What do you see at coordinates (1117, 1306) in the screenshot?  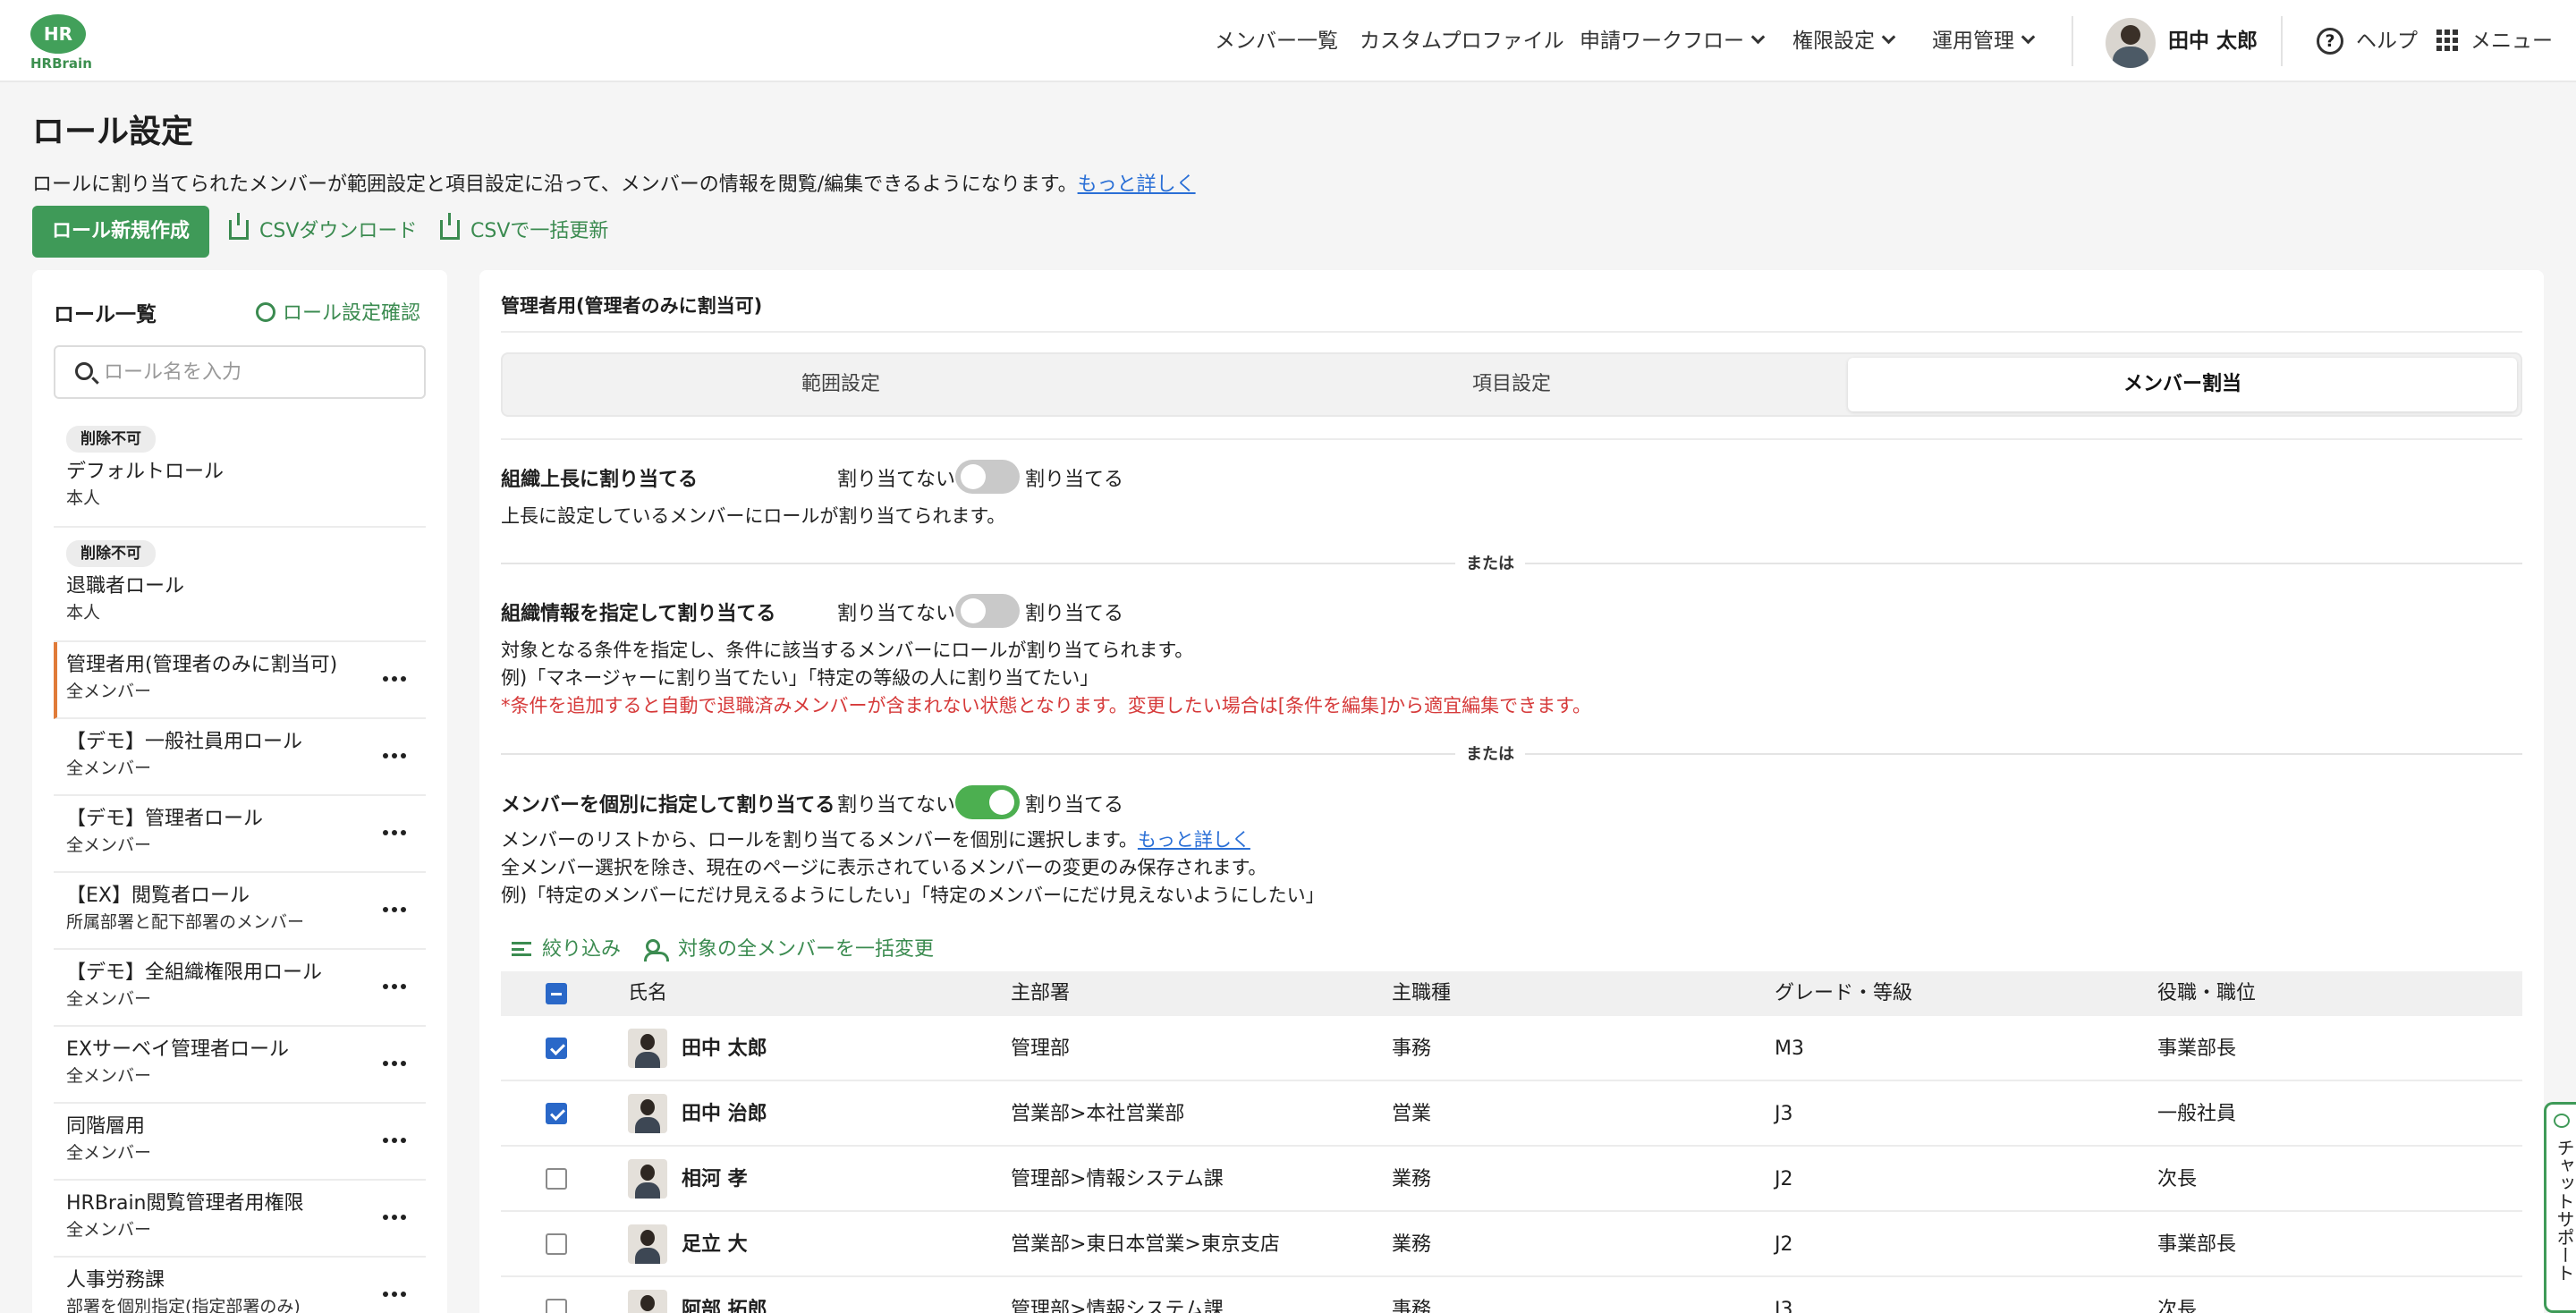 I see `member-department: 管理部>情報システム課` at bounding box center [1117, 1306].